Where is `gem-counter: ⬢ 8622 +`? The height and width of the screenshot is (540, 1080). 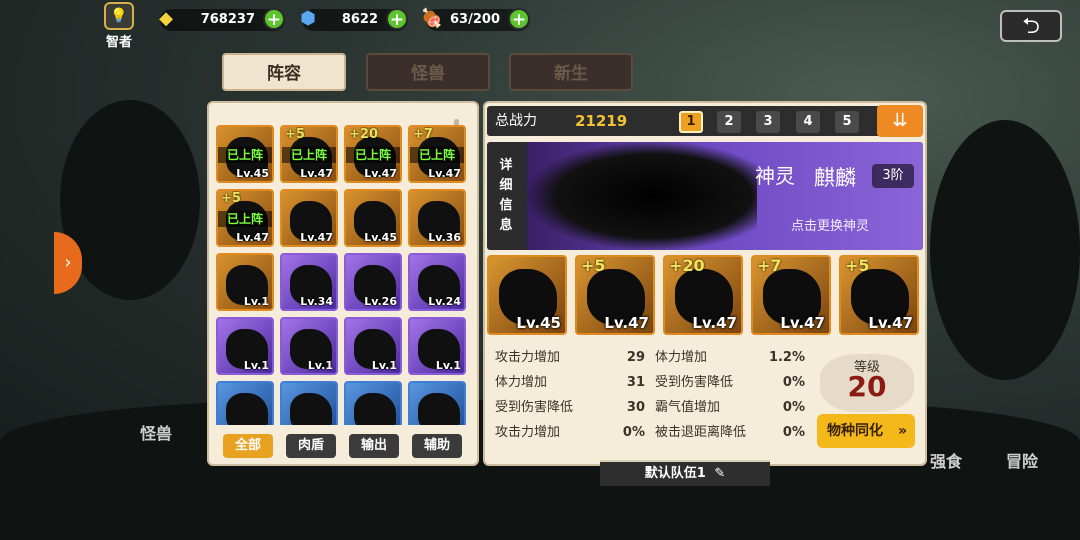
gem-counter: ⬢ 8622 + is located at coordinates (354, 19).